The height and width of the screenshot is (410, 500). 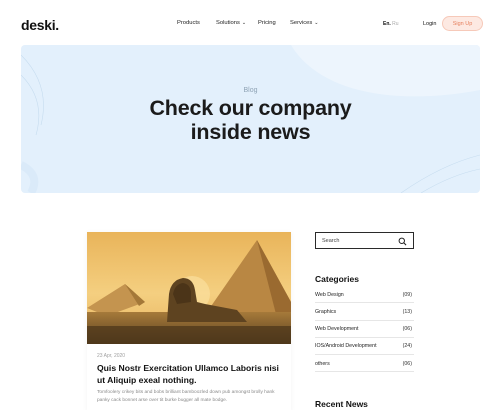 What do you see at coordinates (364, 364) in the screenshot?
I see `category-item-others: others (06)` at bounding box center [364, 364].